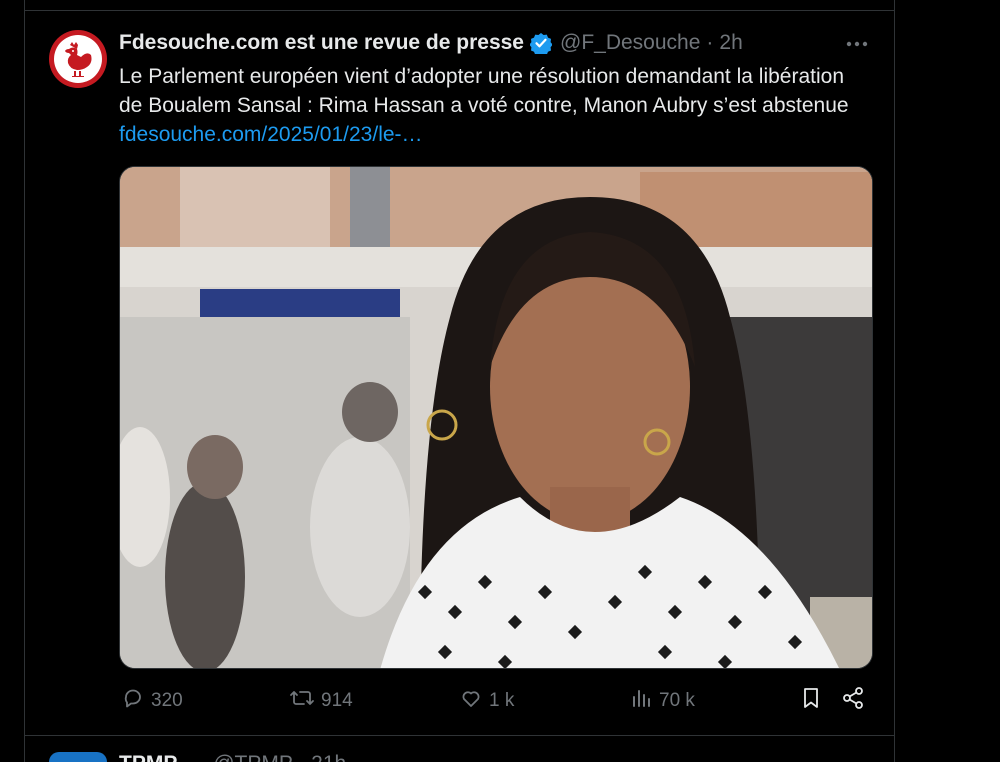  What do you see at coordinates (167, 700) in the screenshot?
I see `reply-count: 320` at bounding box center [167, 700].